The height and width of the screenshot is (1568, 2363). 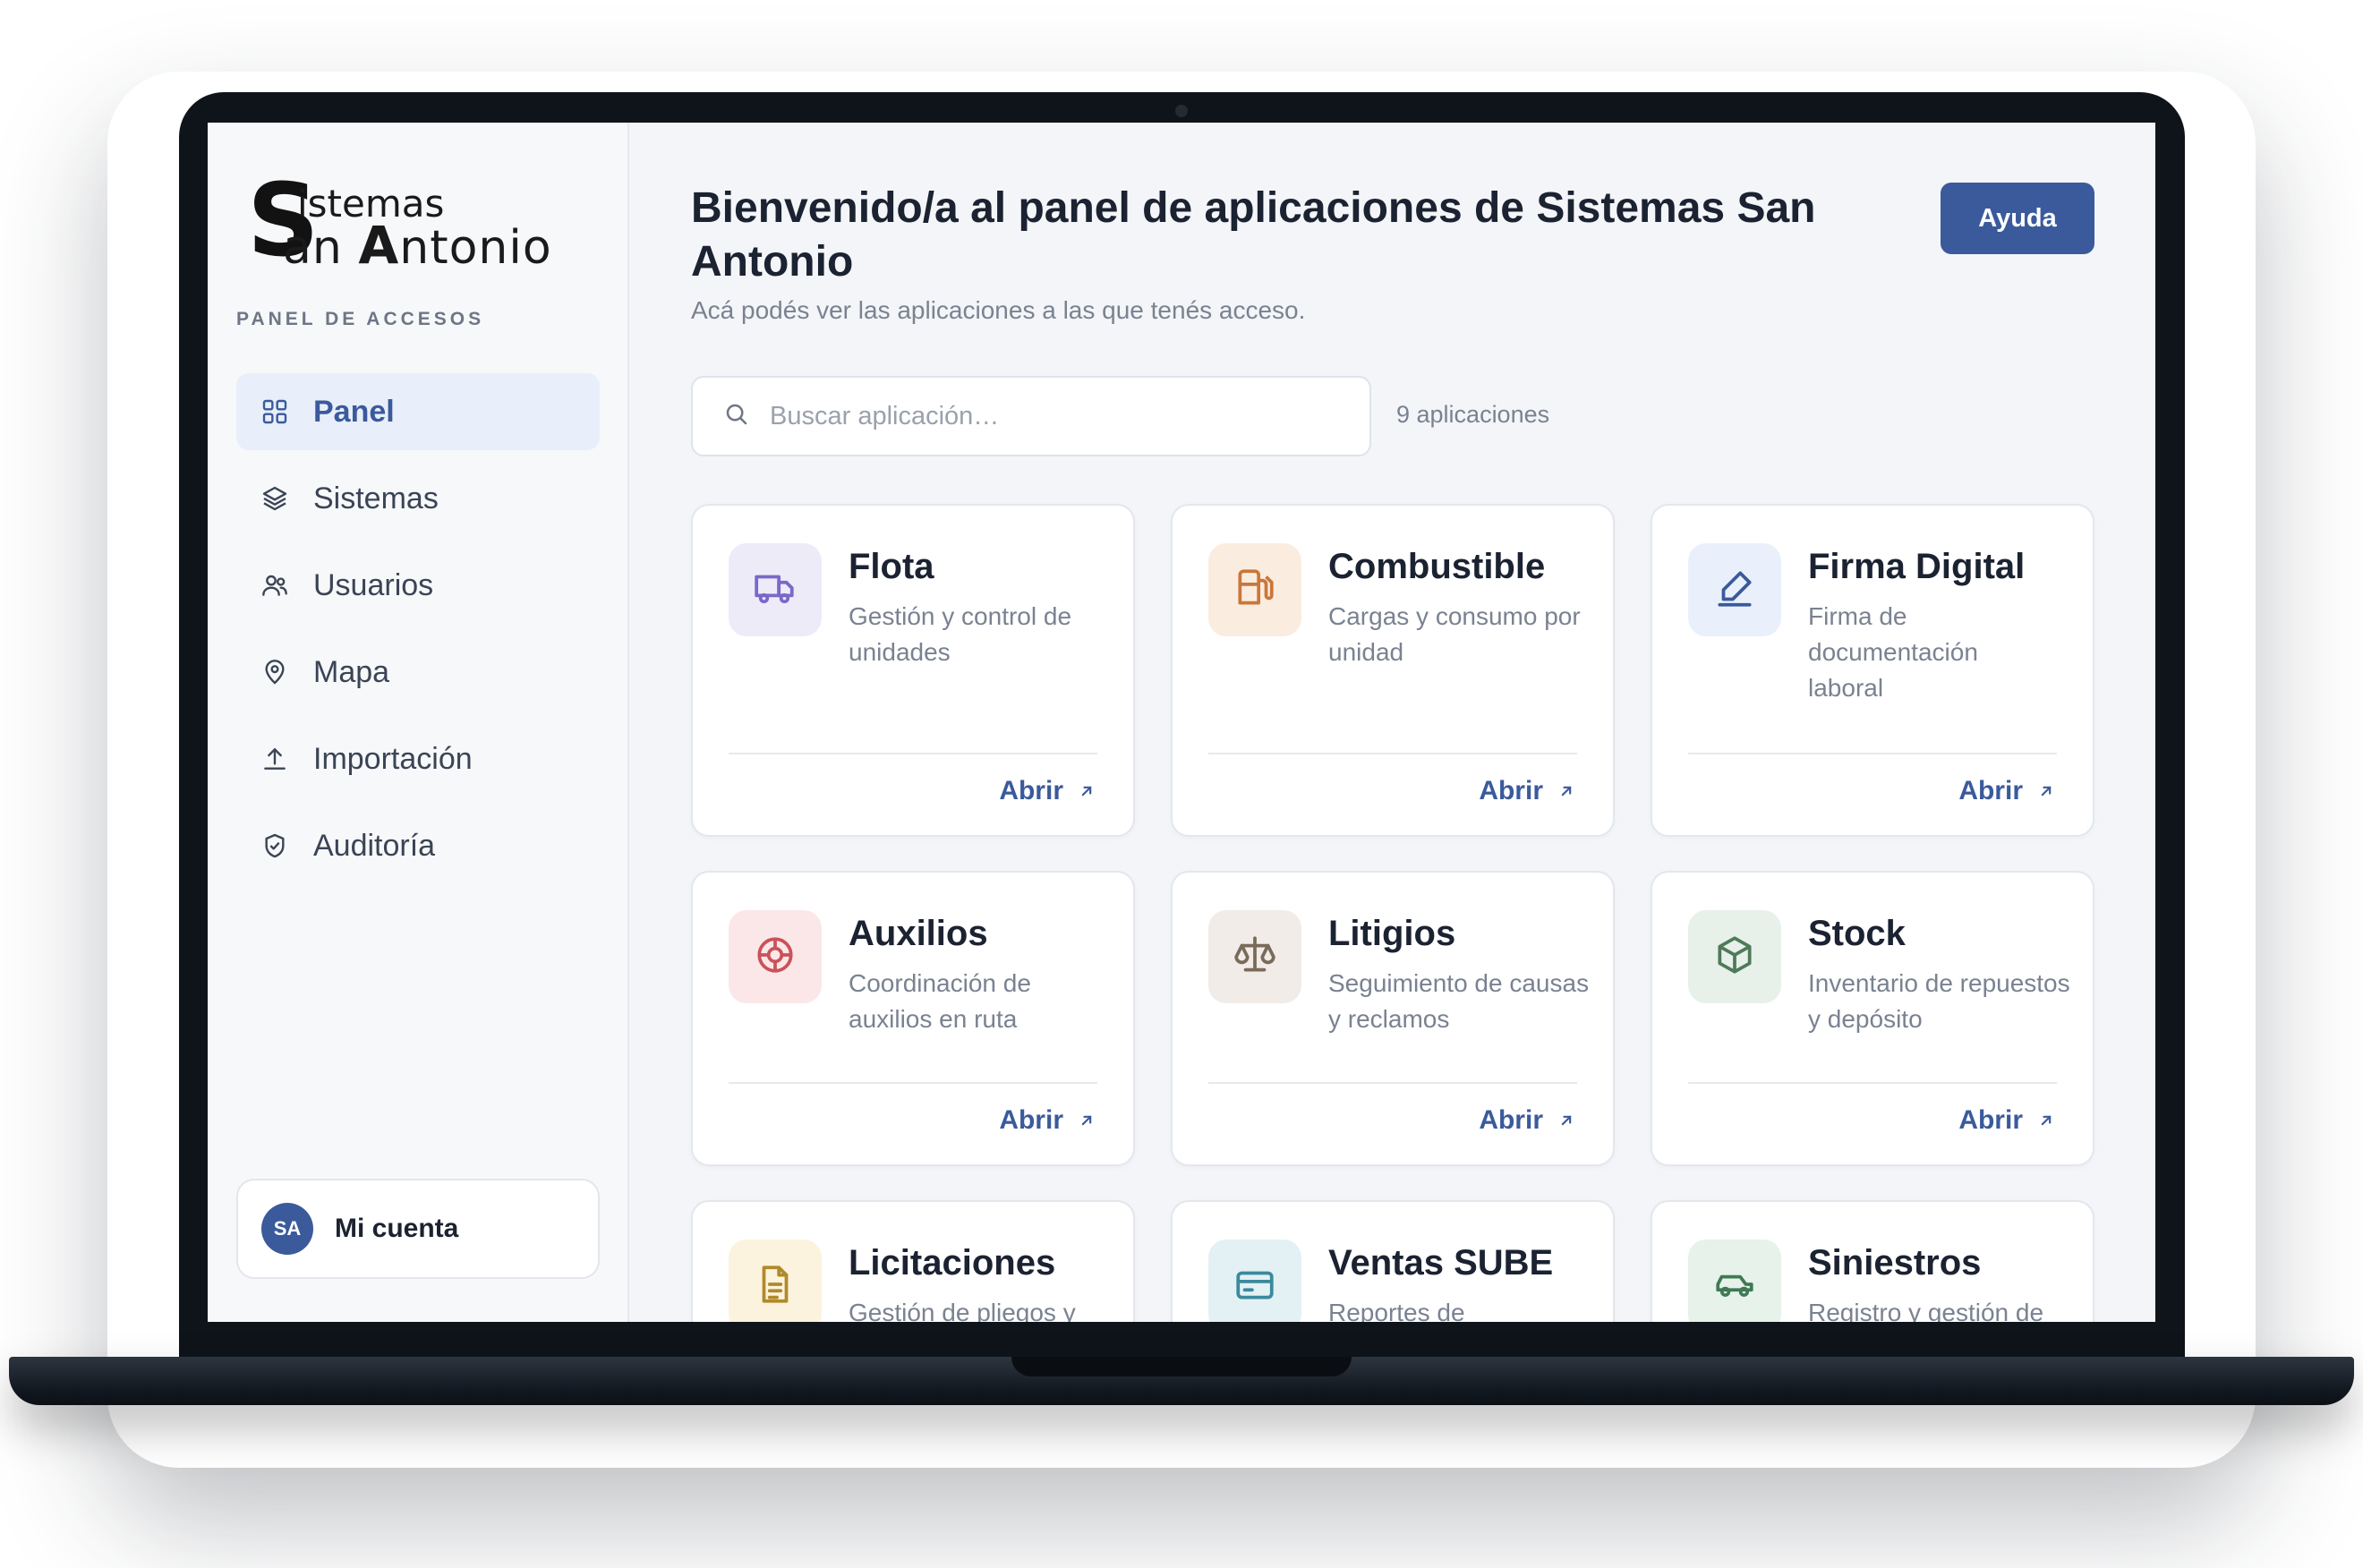 I want to click on app-description: Seguimiento de causas y reclamos, so click(x=1459, y=1001).